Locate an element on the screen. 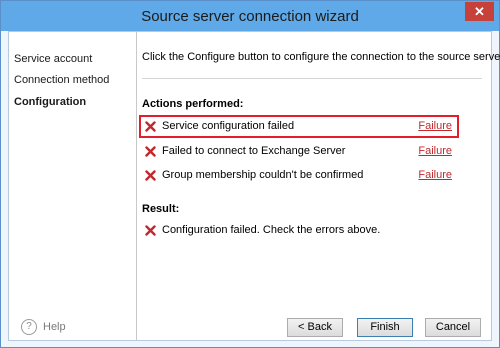 Image resolution: width=500 pixels, height=348 pixels. sidebar-item-configuration: Configuration is located at coordinates (50, 102).